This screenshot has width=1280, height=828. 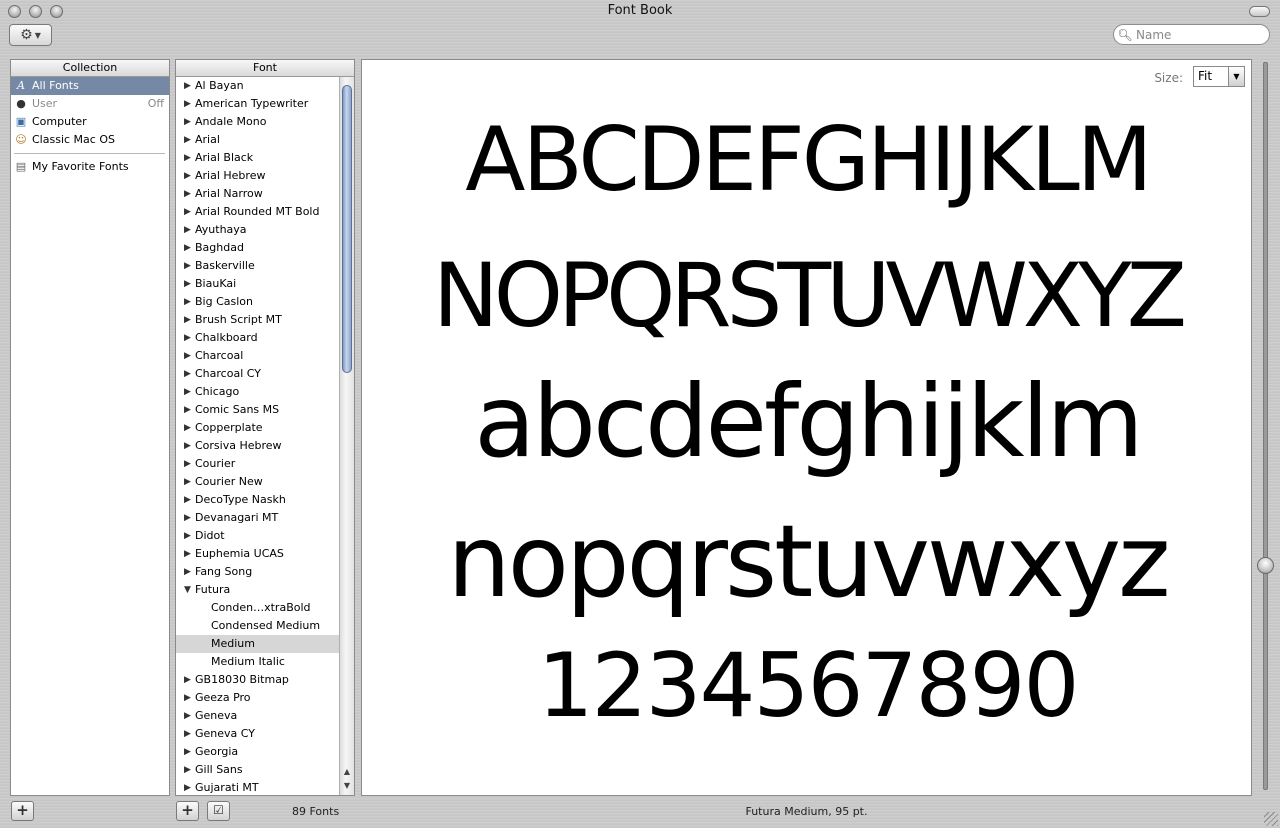 What do you see at coordinates (257, 392) in the screenshot?
I see `font-family-row: ▶ Chicago` at bounding box center [257, 392].